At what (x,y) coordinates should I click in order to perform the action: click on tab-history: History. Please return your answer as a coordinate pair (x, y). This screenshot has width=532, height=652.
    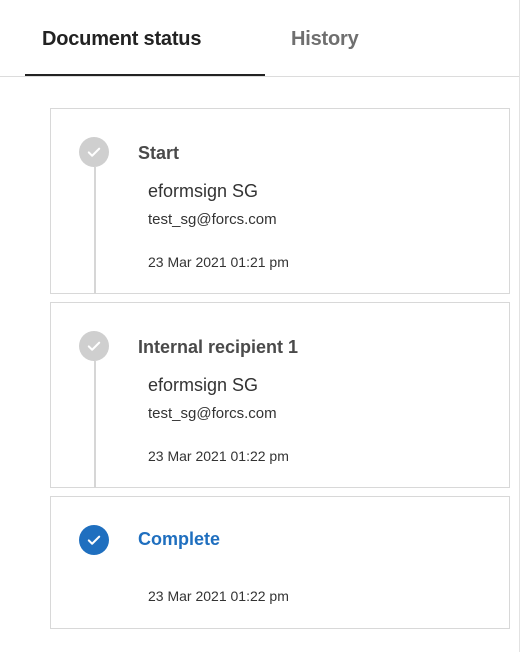
    Looking at the image, I should click on (325, 39).